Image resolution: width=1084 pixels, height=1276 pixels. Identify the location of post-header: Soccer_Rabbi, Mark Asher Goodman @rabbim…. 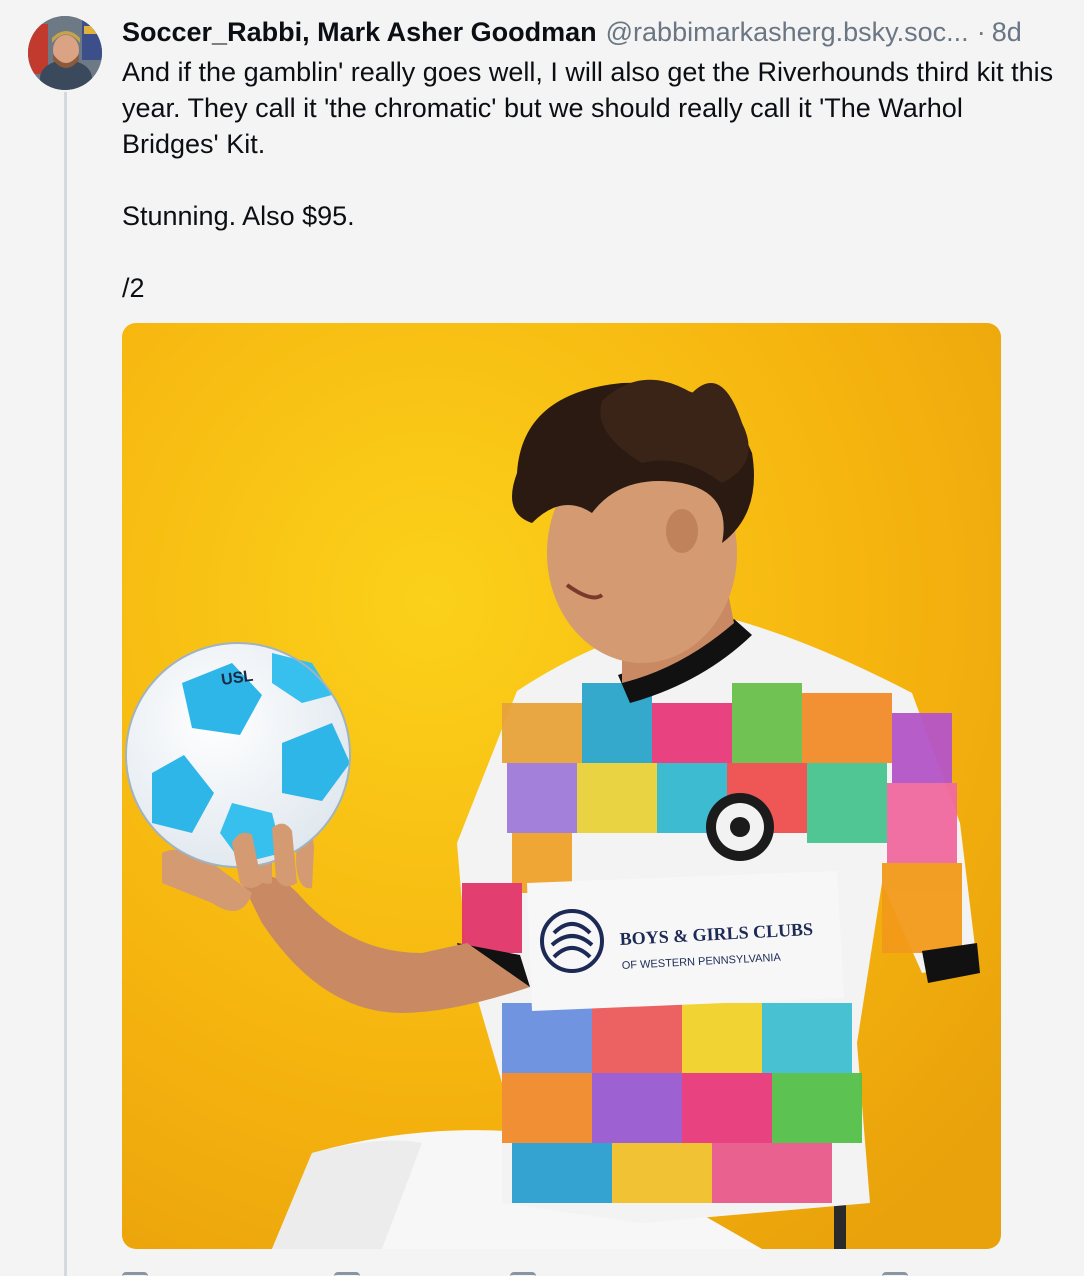
(587, 32).